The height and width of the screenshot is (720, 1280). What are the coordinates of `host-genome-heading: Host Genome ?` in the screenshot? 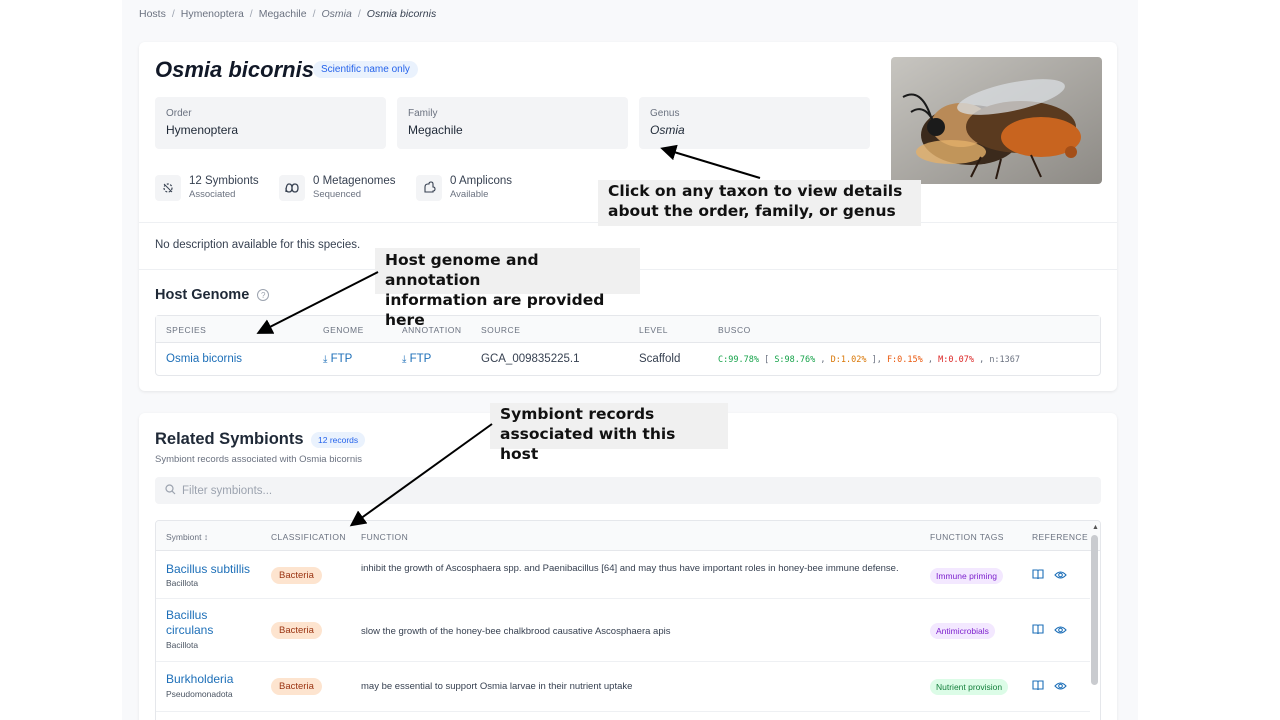 It's located at (212, 295).